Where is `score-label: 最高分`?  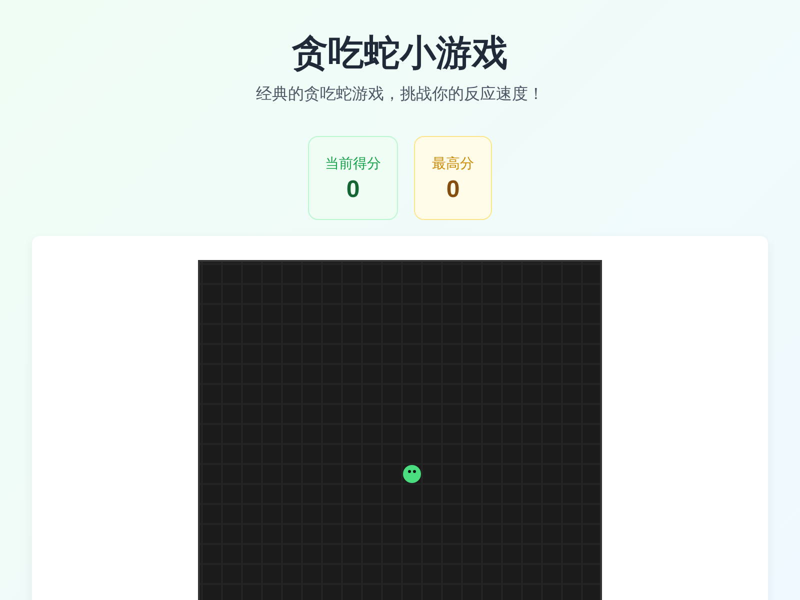 score-label: 最高分 is located at coordinates (453, 164).